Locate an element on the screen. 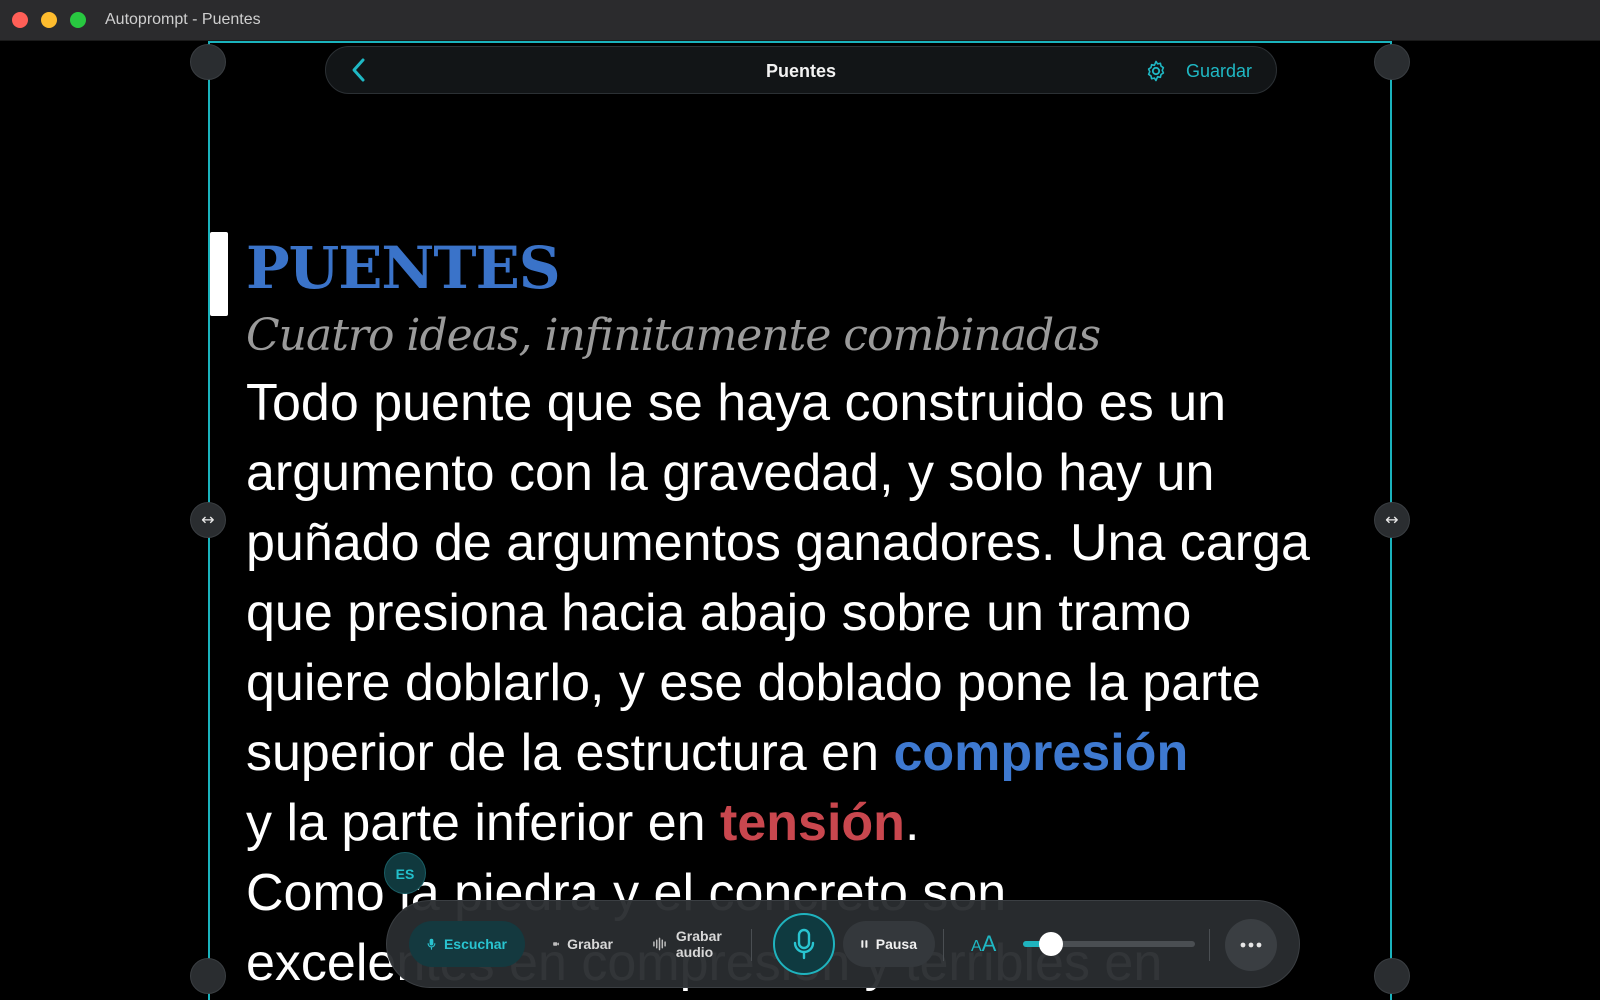  script-line: argumento con la gravedad, y solo hay un is located at coordinates (730, 473).